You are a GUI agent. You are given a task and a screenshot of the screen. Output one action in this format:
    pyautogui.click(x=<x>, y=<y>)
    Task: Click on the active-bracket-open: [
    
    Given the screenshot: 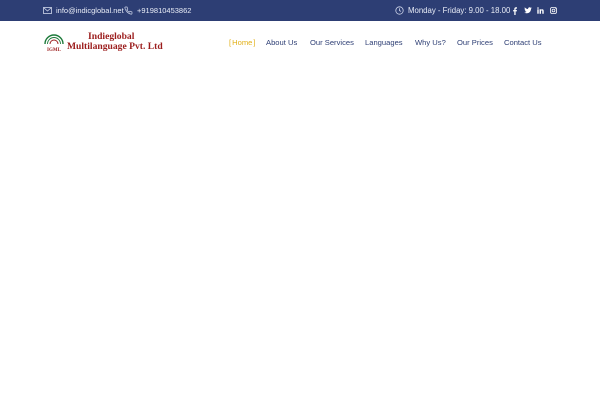 What is the action you would take?
    pyautogui.click(x=230, y=42)
    